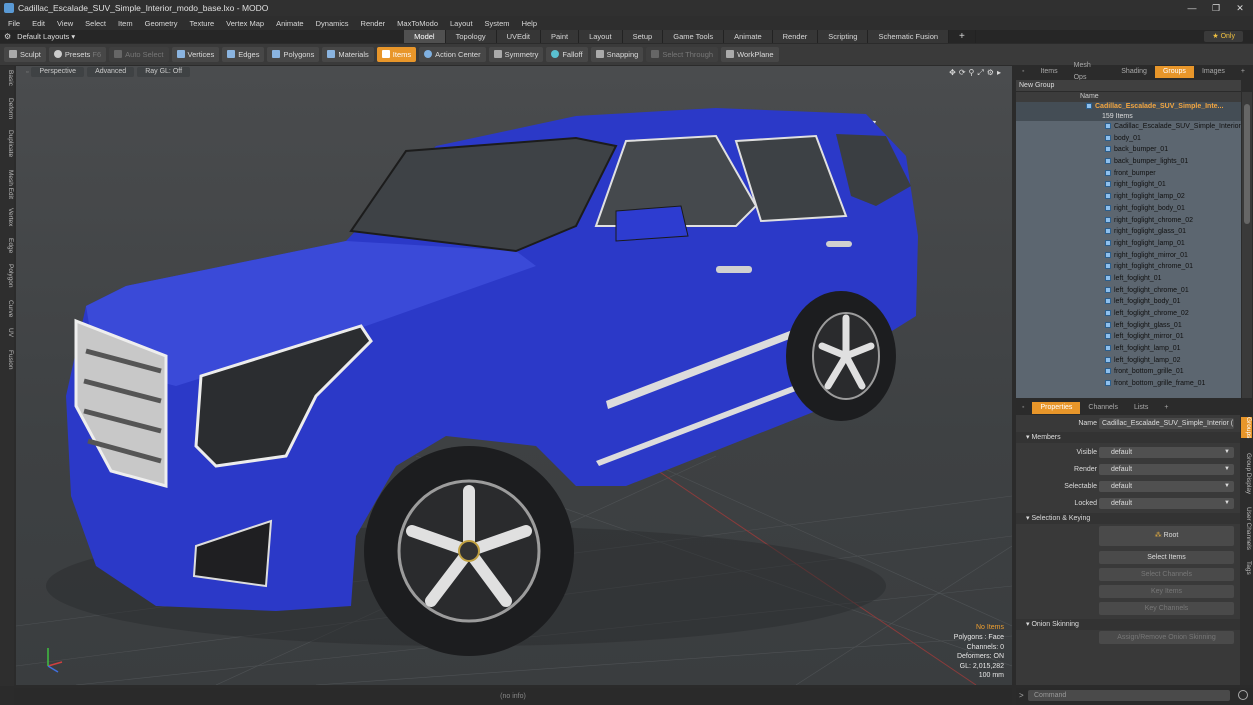 The width and height of the screenshot is (1253, 705). Describe the element at coordinates (1213, 72) in the screenshot. I see `tab-images: Images` at that location.